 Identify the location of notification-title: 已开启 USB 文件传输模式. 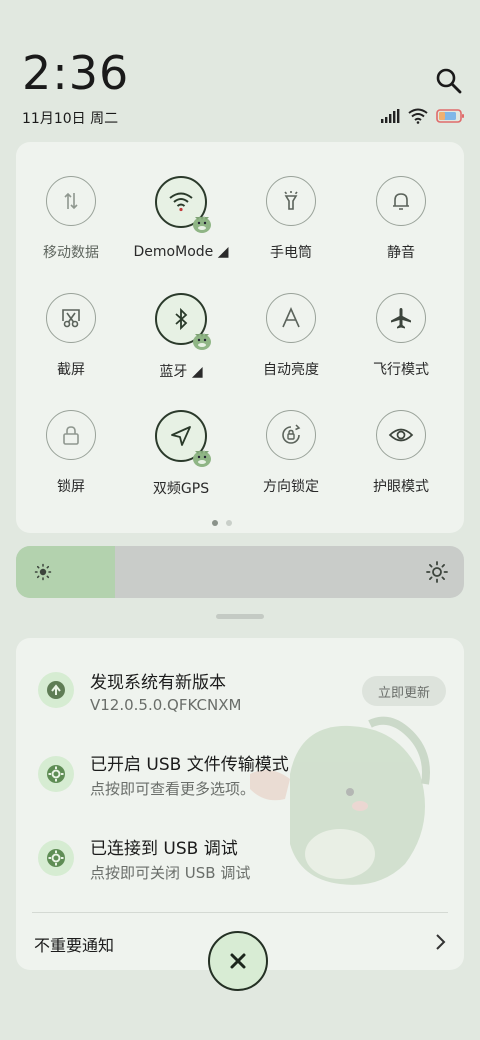
(189, 765).